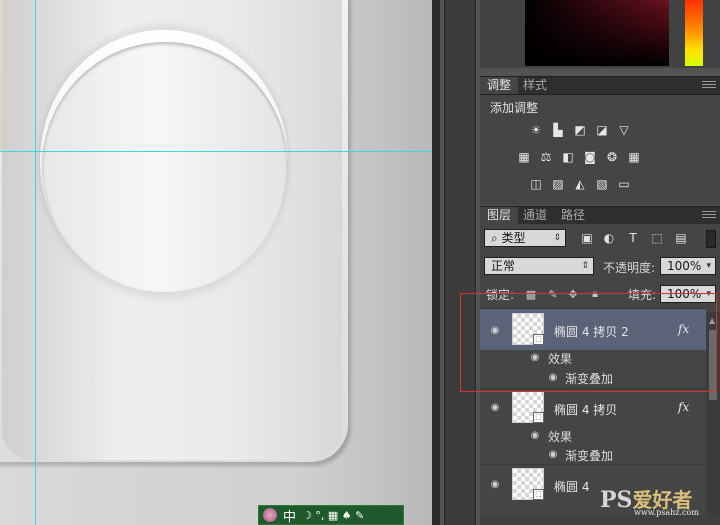  What do you see at coordinates (684, 266) in the screenshot?
I see `opacity-value: 100%` at bounding box center [684, 266].